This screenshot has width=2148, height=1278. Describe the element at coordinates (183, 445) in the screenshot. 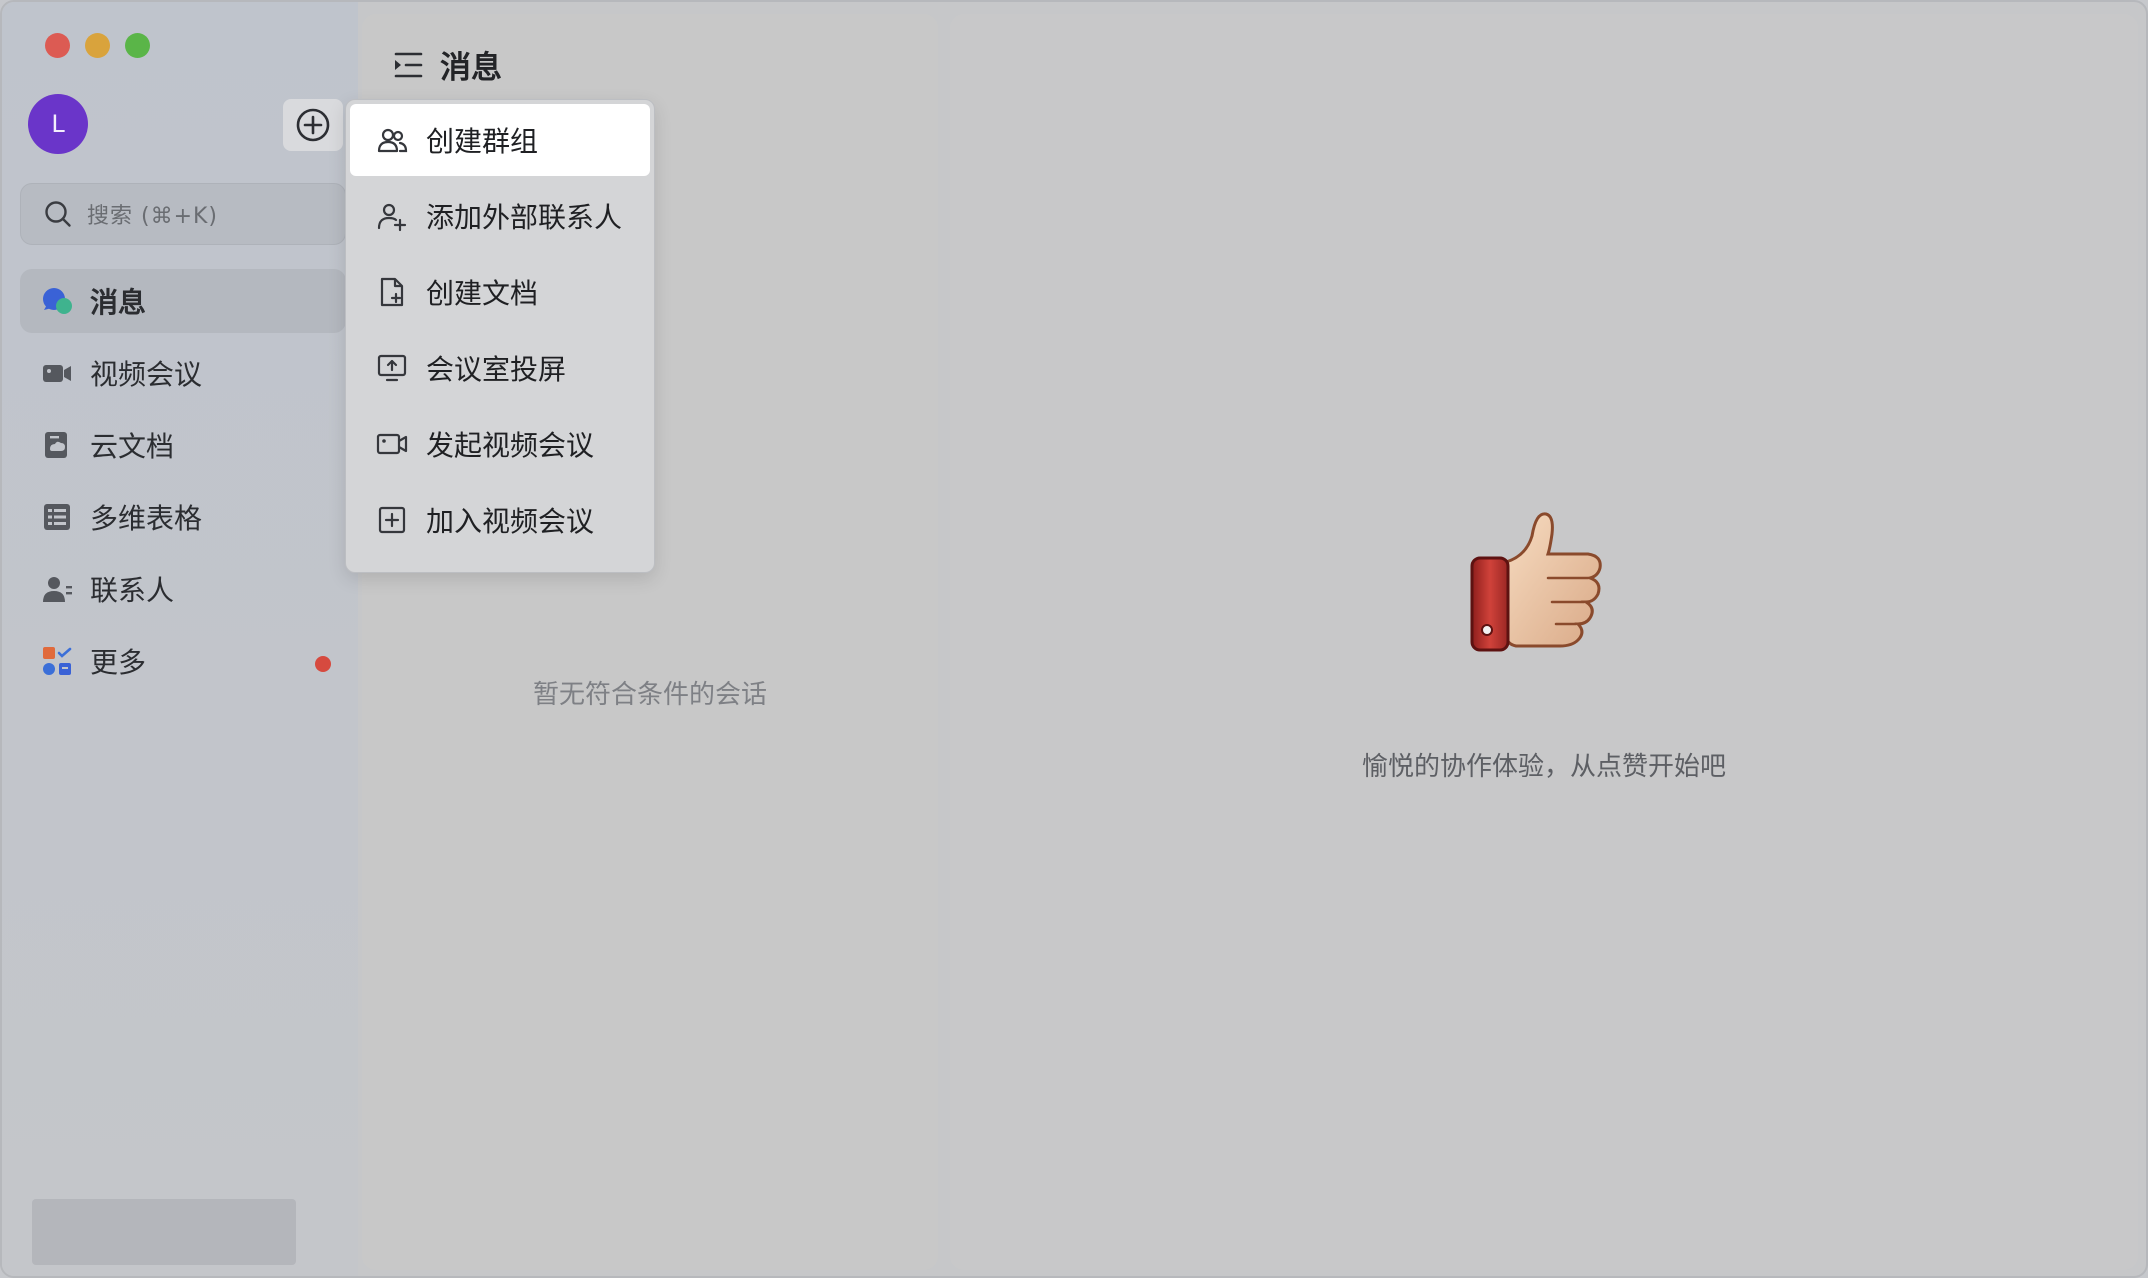

I see `sidebar-item-cloud-docs: 云文档` at that location.